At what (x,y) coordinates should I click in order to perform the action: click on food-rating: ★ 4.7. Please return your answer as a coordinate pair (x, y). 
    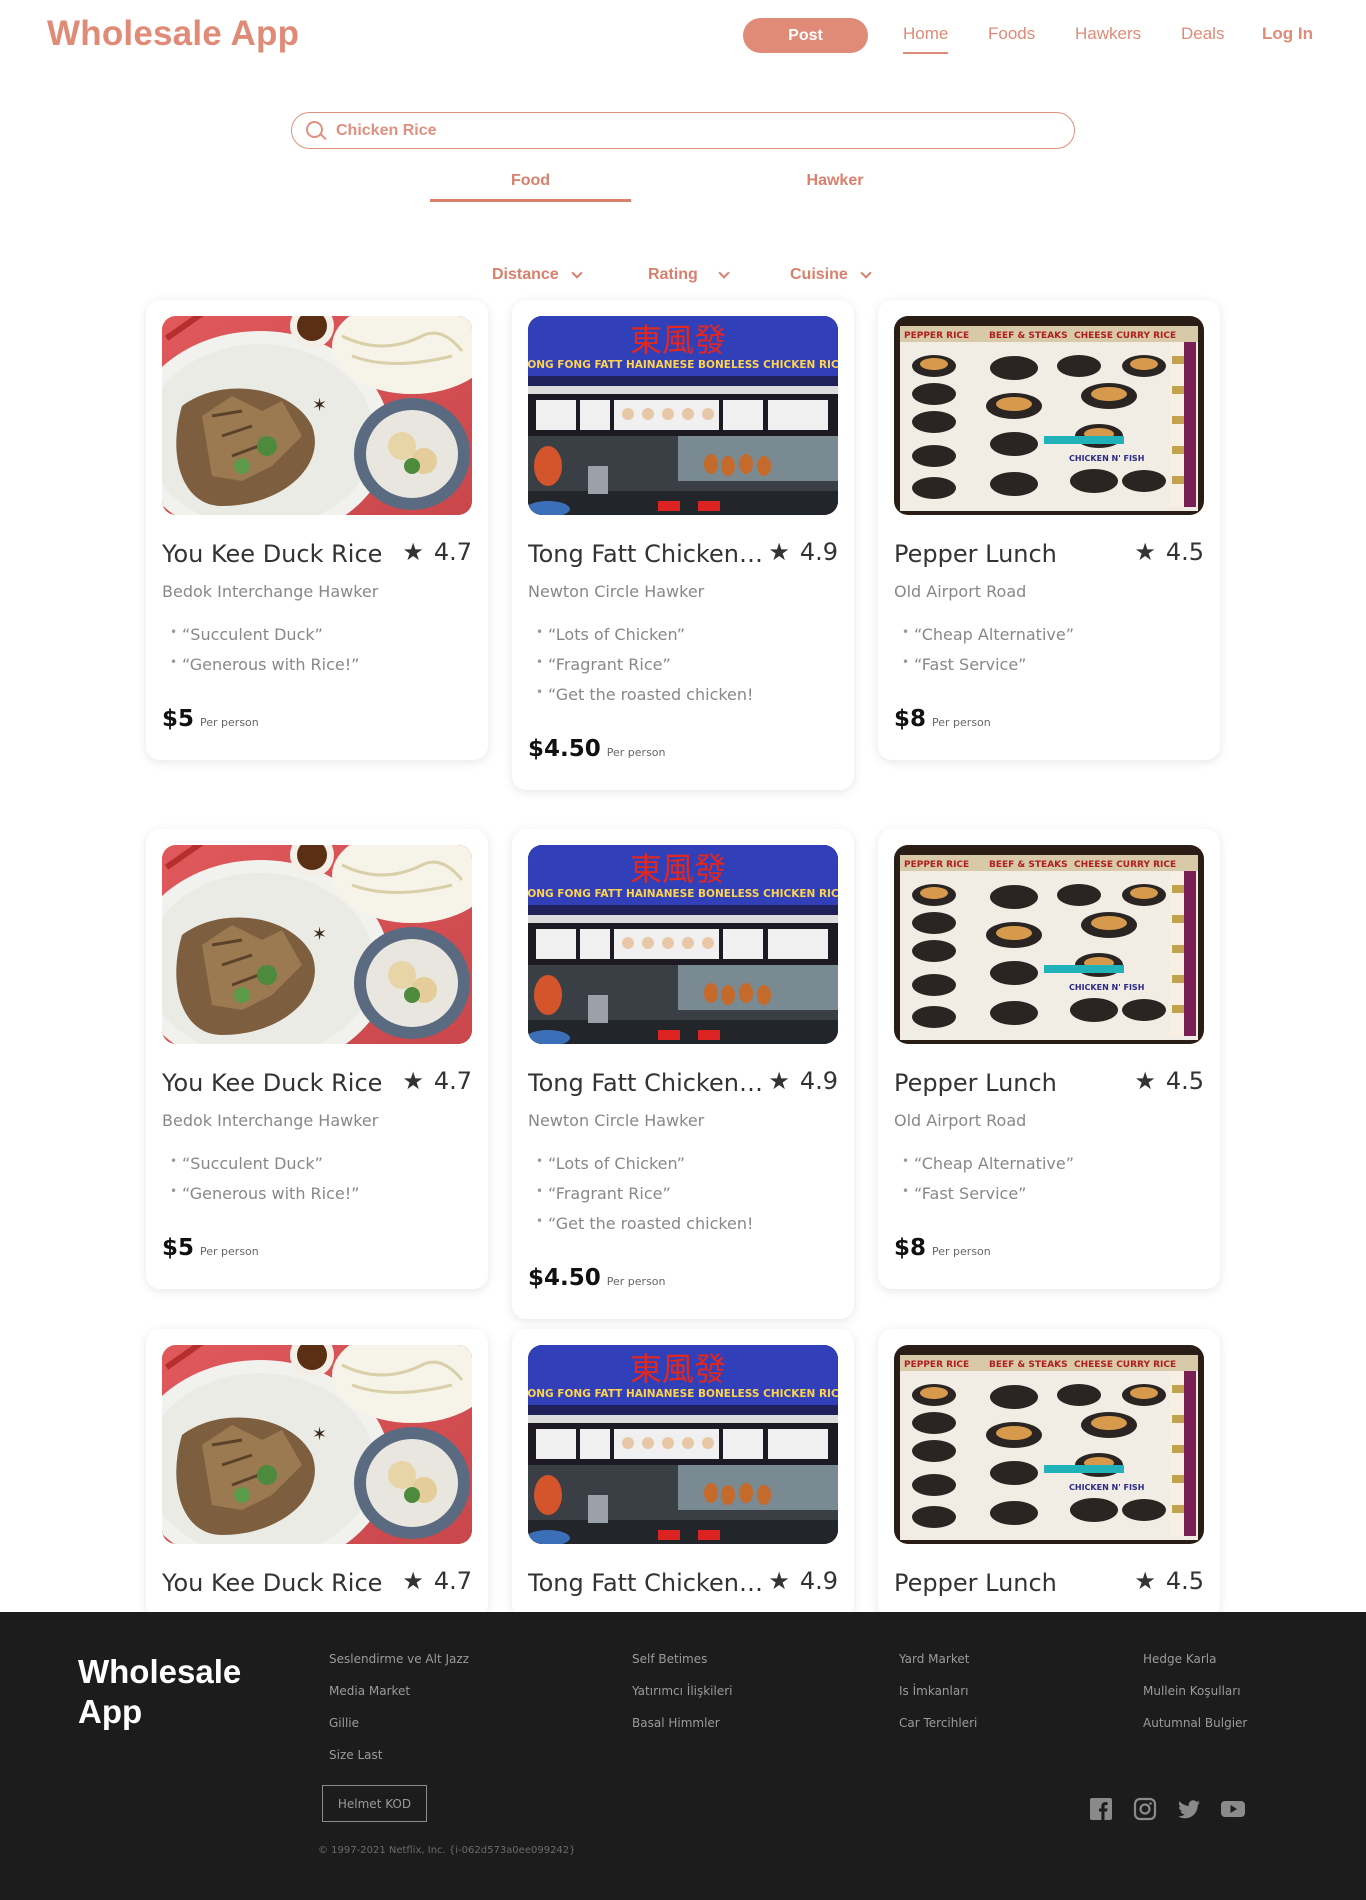
    Looking at the image, I should click on (437, 1581).